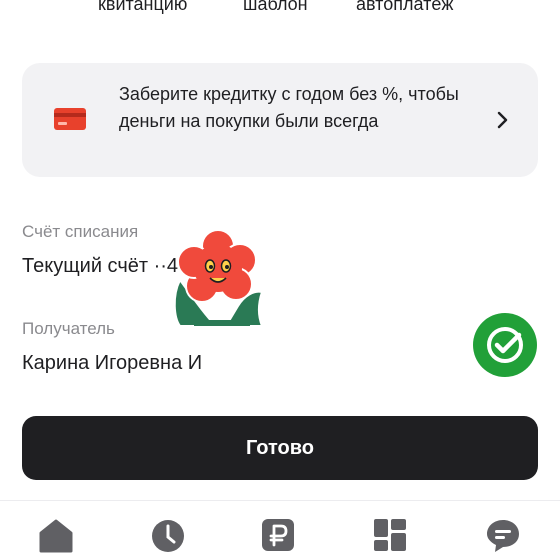  I want to click on autopay-action-label: автоплатёж, so click(404, 7).